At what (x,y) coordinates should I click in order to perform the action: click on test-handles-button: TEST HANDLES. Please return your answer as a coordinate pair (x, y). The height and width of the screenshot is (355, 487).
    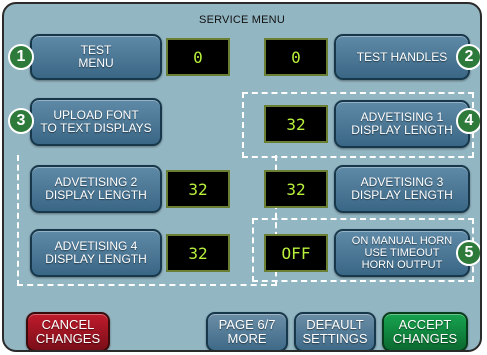
    Looking at the image, I should click on (402, 57).